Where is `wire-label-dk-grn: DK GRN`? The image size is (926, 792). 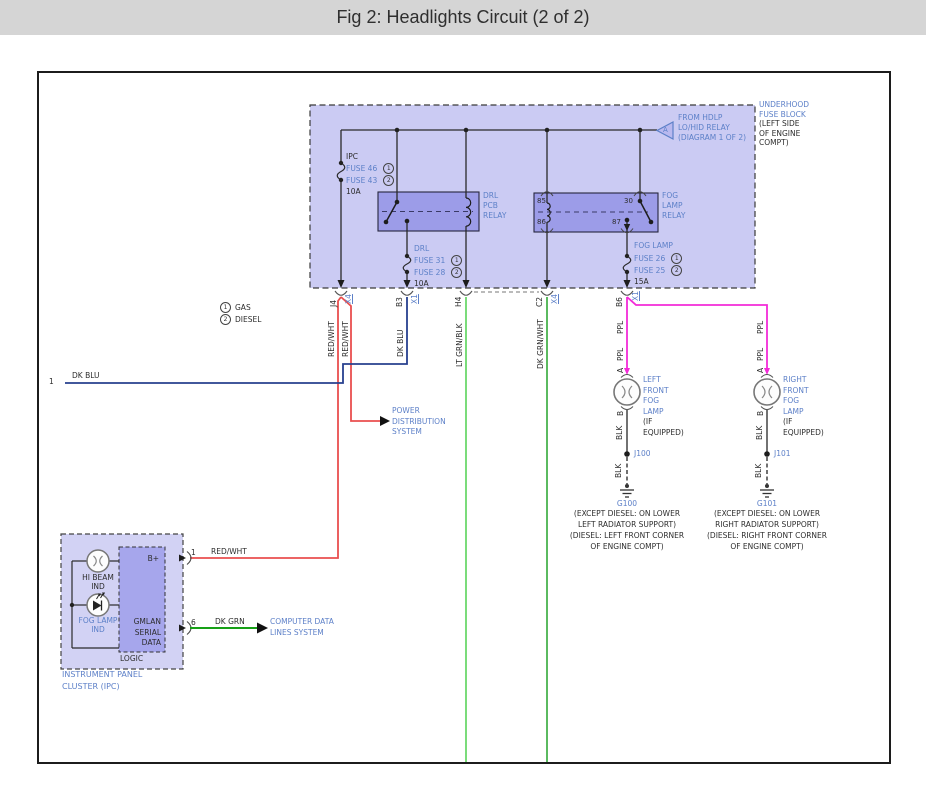
wire-label-dk-grn: DK GRN is located at coordinates (230, 621).